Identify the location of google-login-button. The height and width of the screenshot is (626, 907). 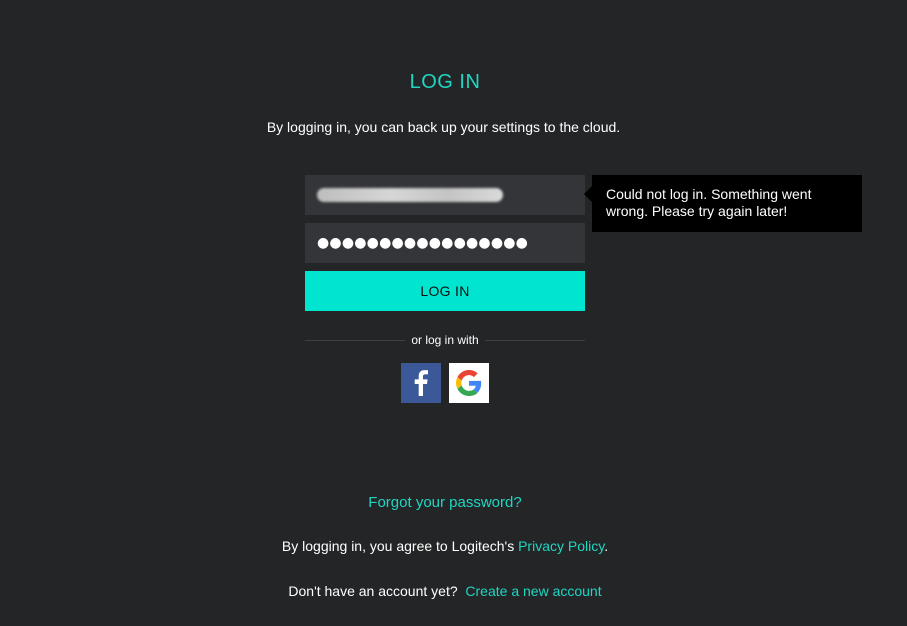
(469, 383).